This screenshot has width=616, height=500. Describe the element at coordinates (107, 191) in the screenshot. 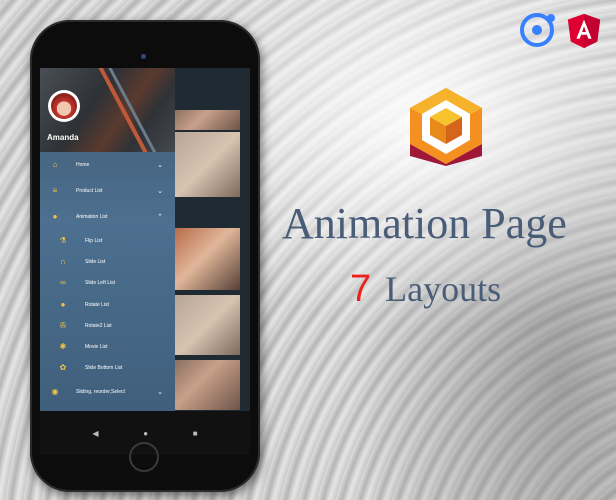

I see `menu-item: ≡ Product List ⌄` at that location.